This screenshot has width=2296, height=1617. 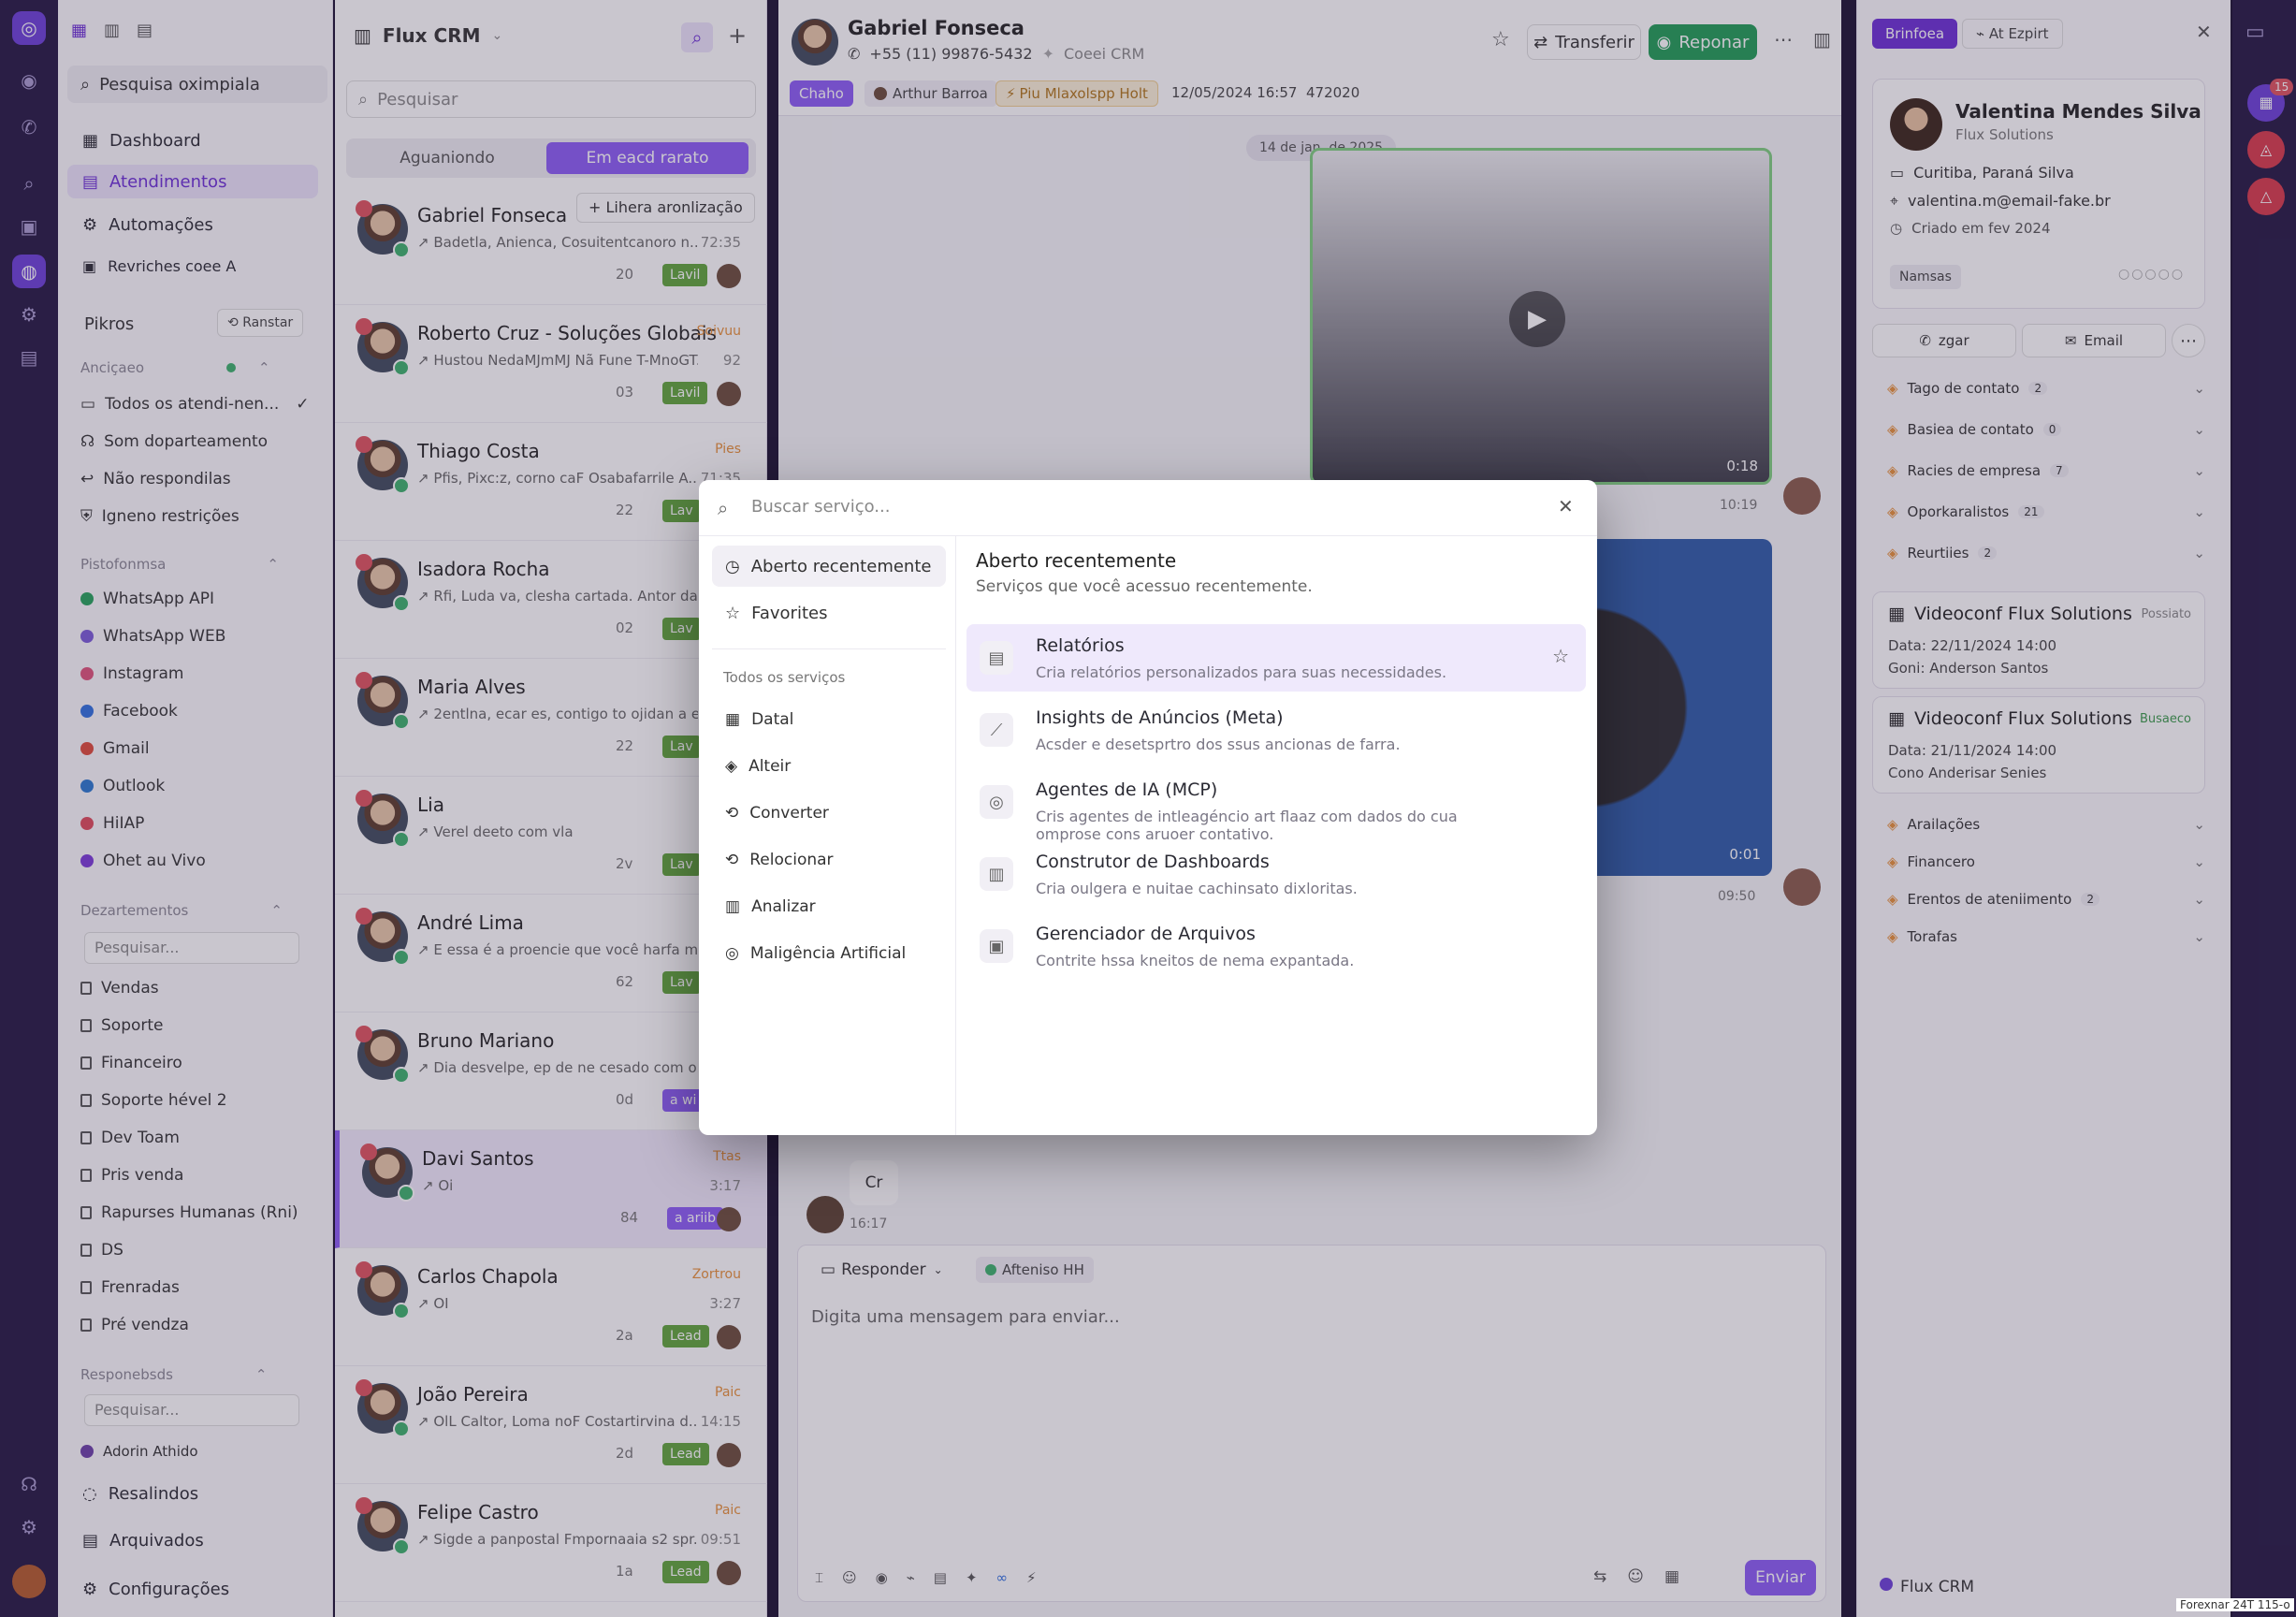 I want to click on service-icon: ◎, so click(x=996, y=802).